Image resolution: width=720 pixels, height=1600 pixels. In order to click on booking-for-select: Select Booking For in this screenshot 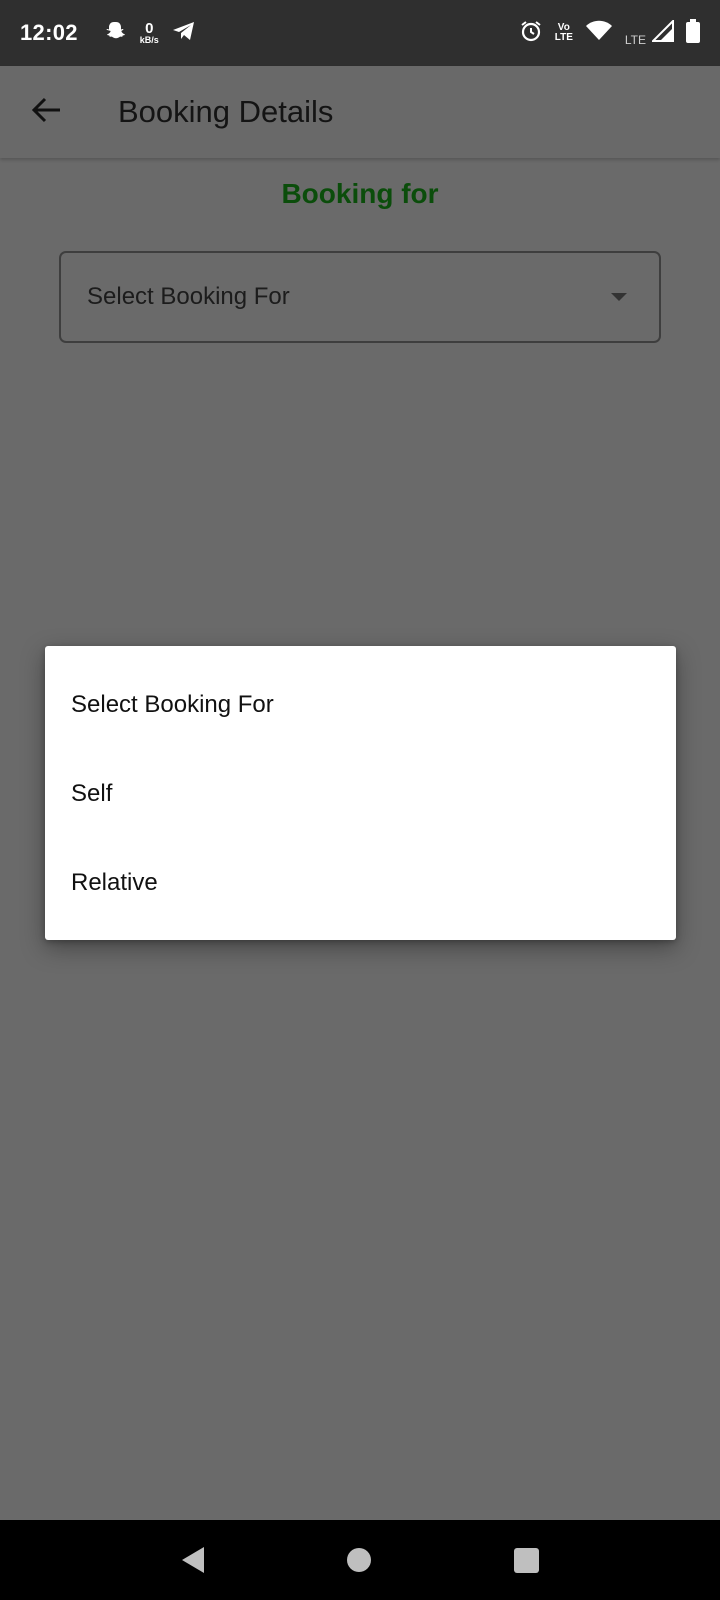, I will do `click(360, 297)`.